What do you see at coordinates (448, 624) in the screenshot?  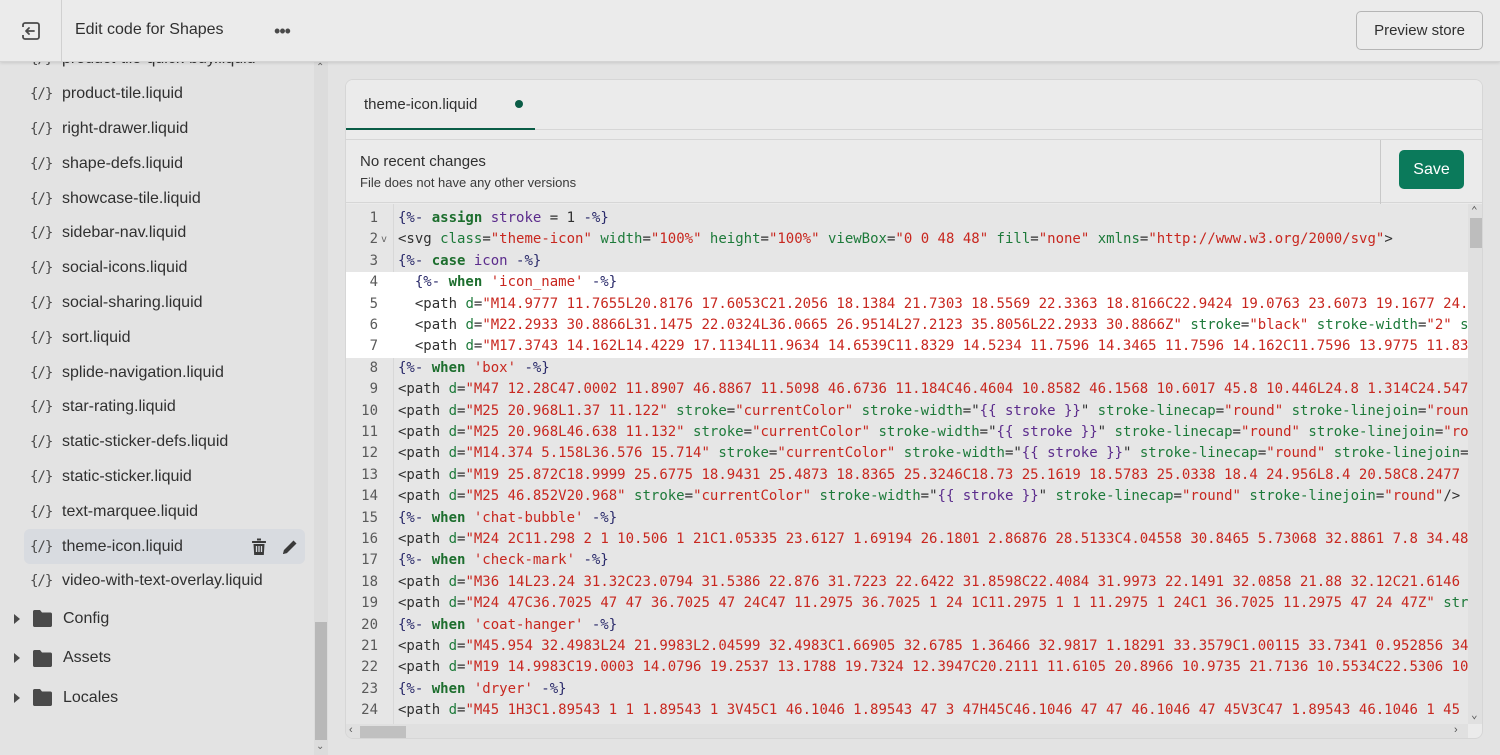 I see `code-token: when` at bounding box center [448, 624].